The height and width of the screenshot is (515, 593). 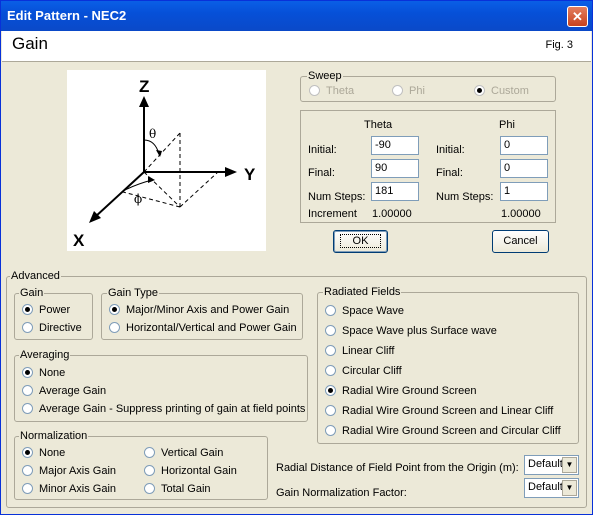 What do you see at coordinates (362, 292) in the screenshot?
I see `radiated-fields-legend: Radiated Fields` at bounding box center [362, 292].